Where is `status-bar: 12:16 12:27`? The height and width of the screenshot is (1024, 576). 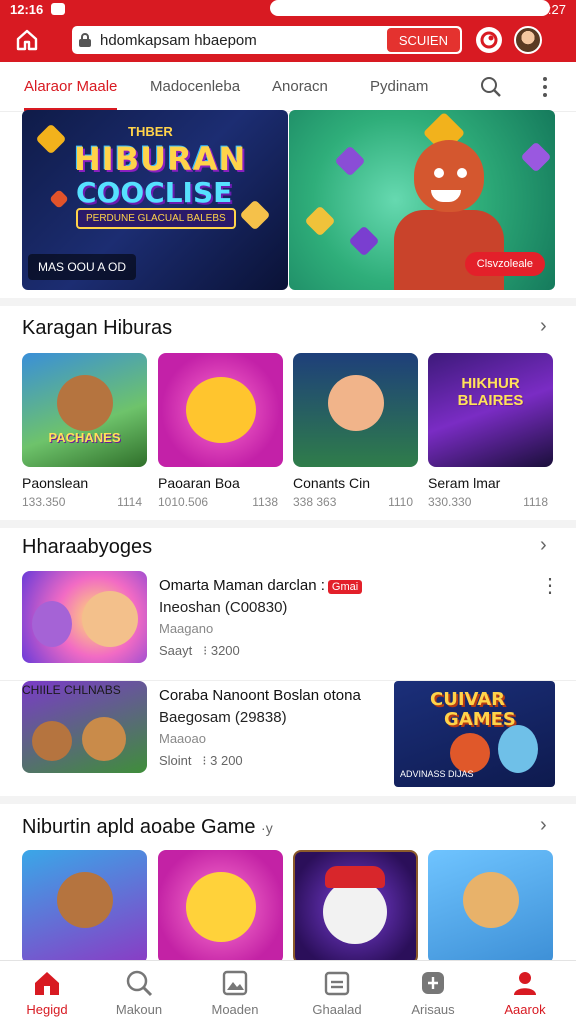 status-bar: 12:16 12:27 is located at coordinates (288, 9).